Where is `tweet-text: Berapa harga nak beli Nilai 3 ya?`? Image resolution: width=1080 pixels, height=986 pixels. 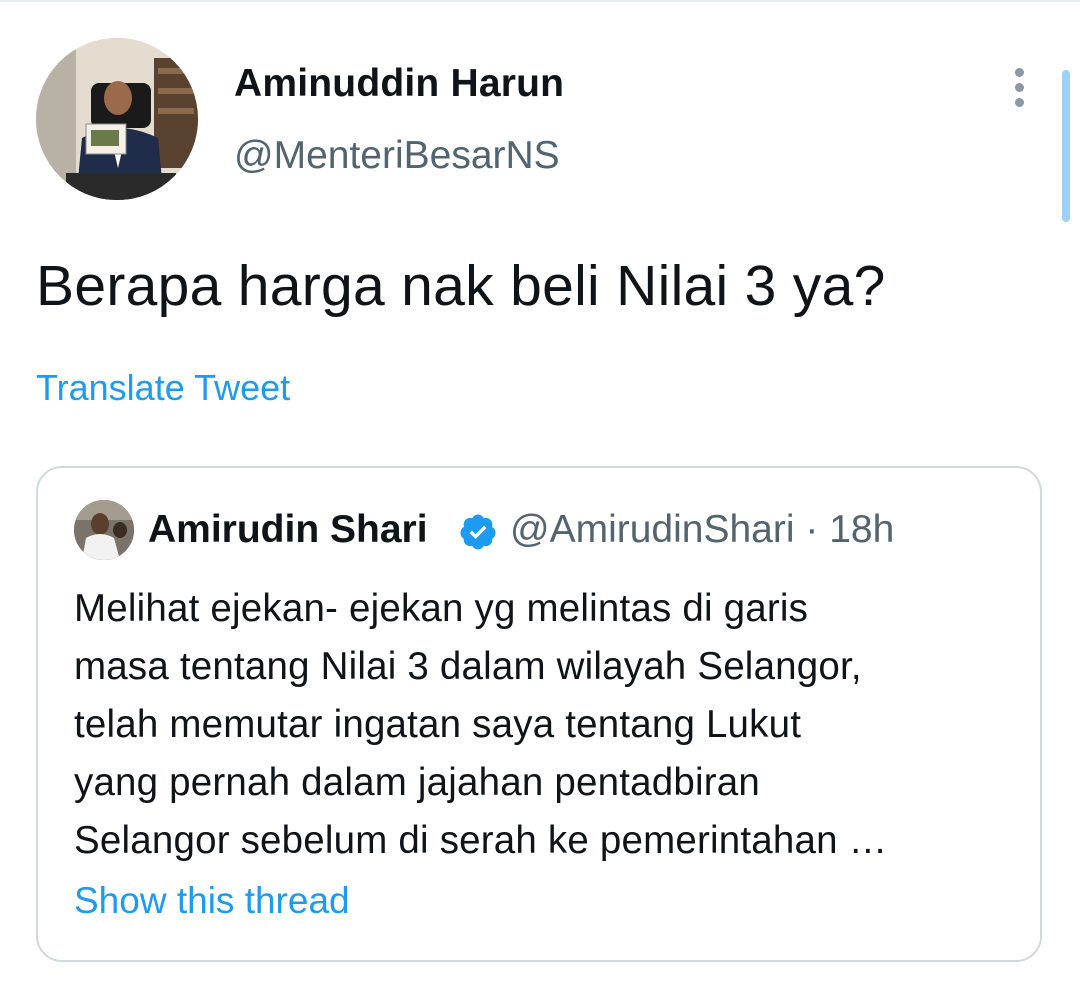 tweet-text: Berapa harga nak beli Nilai 3 ya? is located at coordinates (461, 286).